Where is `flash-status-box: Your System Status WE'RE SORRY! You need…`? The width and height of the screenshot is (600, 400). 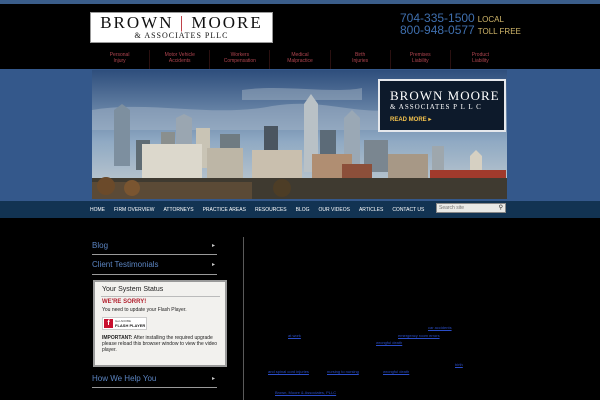
flash-status-box: Your System Status WE'RE SORRY! You need… is located at coordinates (160, 323).